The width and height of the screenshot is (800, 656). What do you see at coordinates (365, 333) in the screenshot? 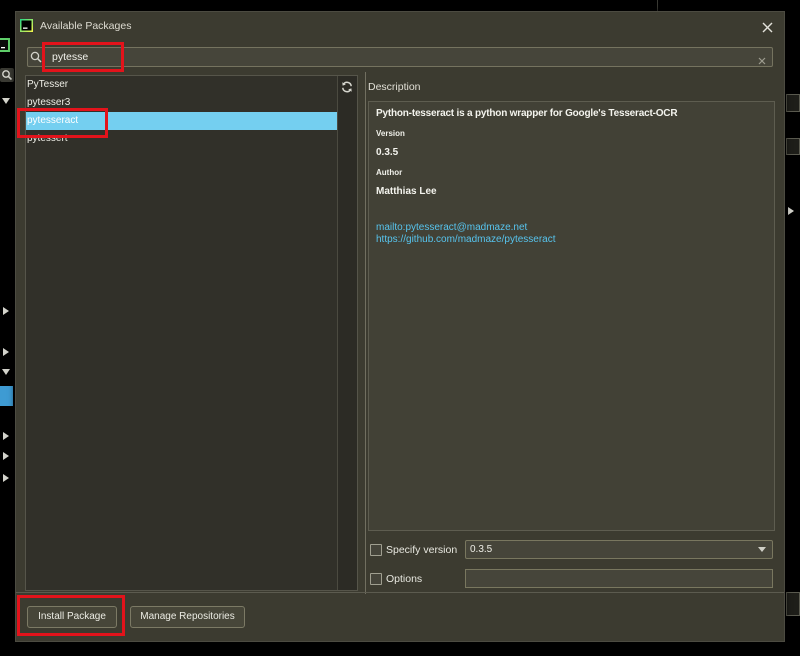
I see `panel-splitter` at bounding box center [365, 333].